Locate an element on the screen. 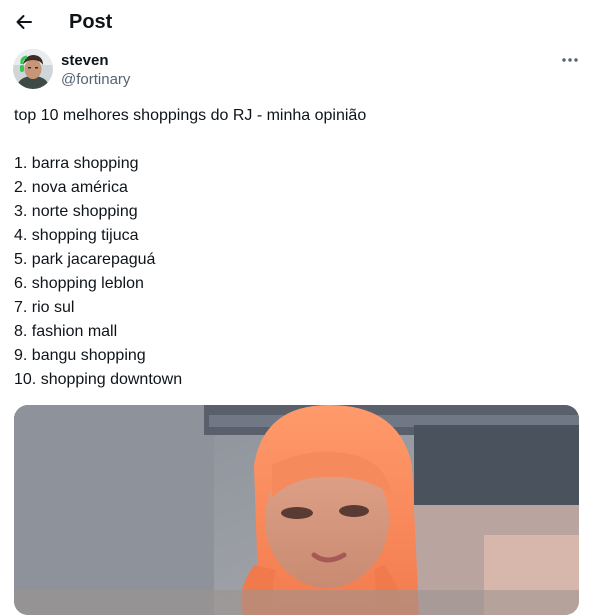 The width and height of the screenshot is (593, 615). avatar-image is located at coordinates (33, 69).